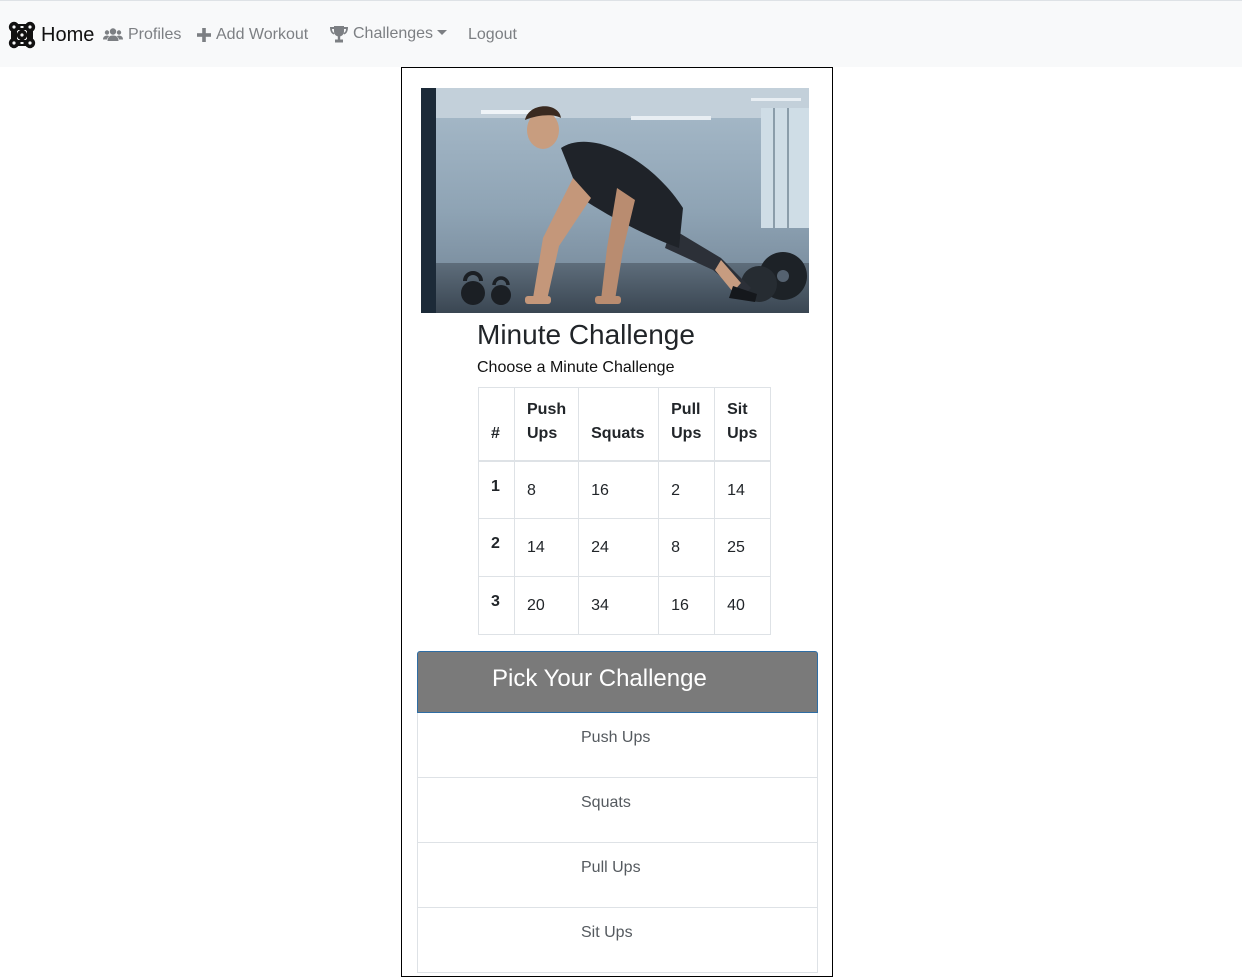 This screenshot has height=977, width=1242. Describe the element at coordinates (586, 334) in the screenshot. I see `card-title: Minute Challenge` at that location.